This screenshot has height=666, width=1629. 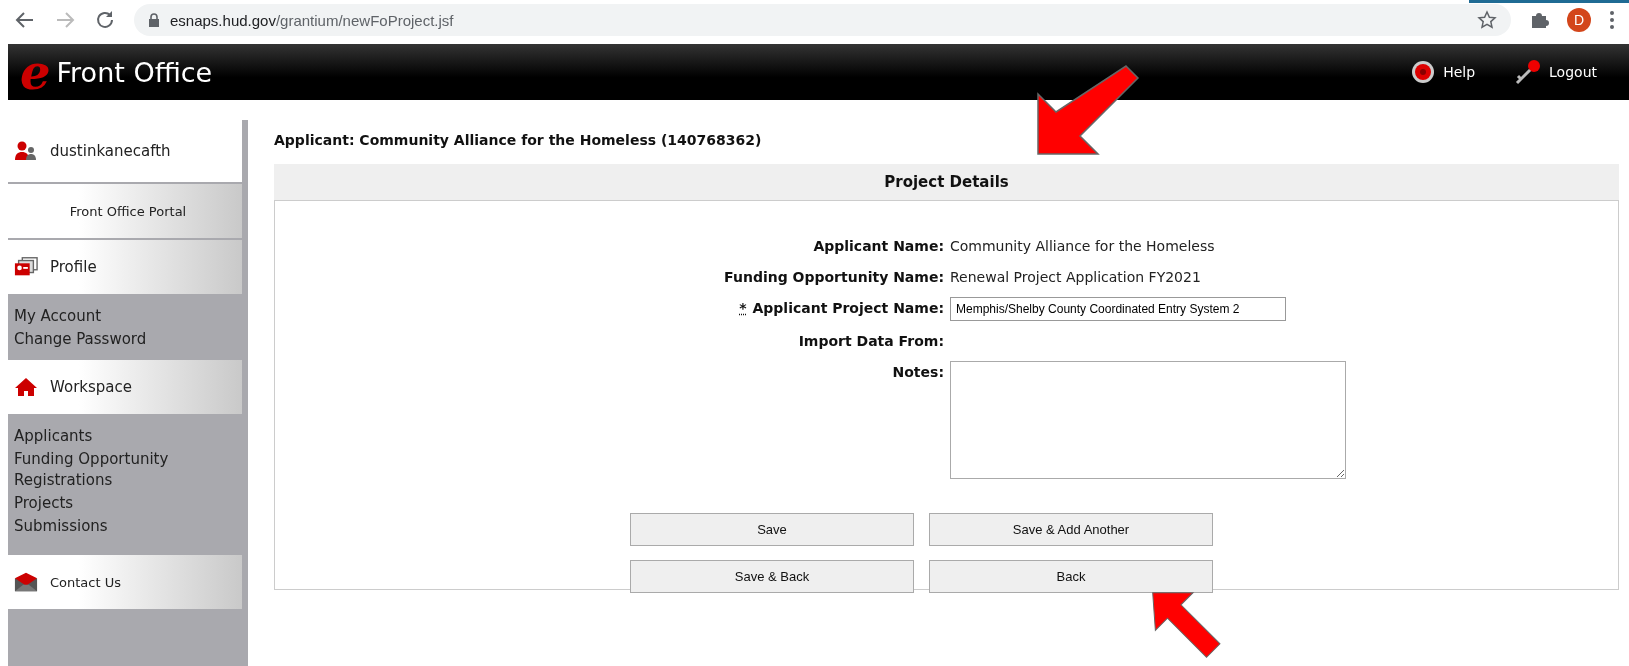 I want to click on sidebar-section: Front Office Portal, so click(x=125, y=212).